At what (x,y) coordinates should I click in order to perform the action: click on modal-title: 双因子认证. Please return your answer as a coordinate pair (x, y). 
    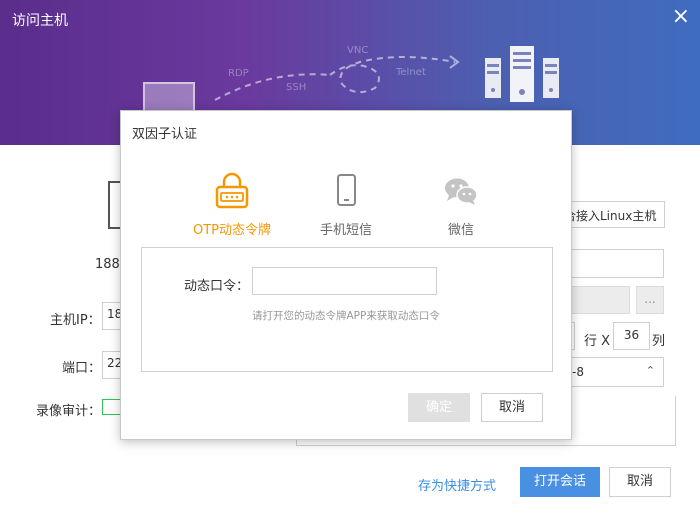
    Looking at the image, I should click on (165, 134).